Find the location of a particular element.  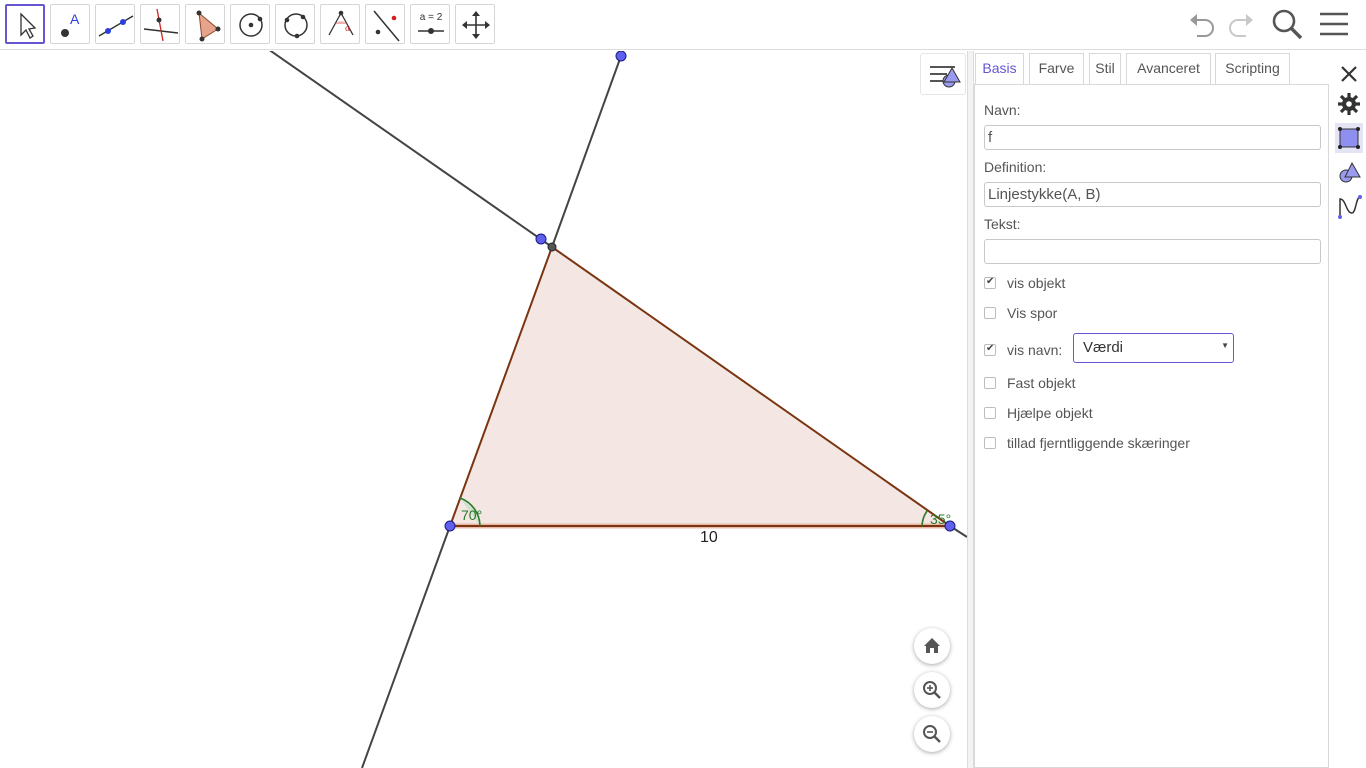

fix-object-label: Fast objekt is located at coordinates (1041, 383).